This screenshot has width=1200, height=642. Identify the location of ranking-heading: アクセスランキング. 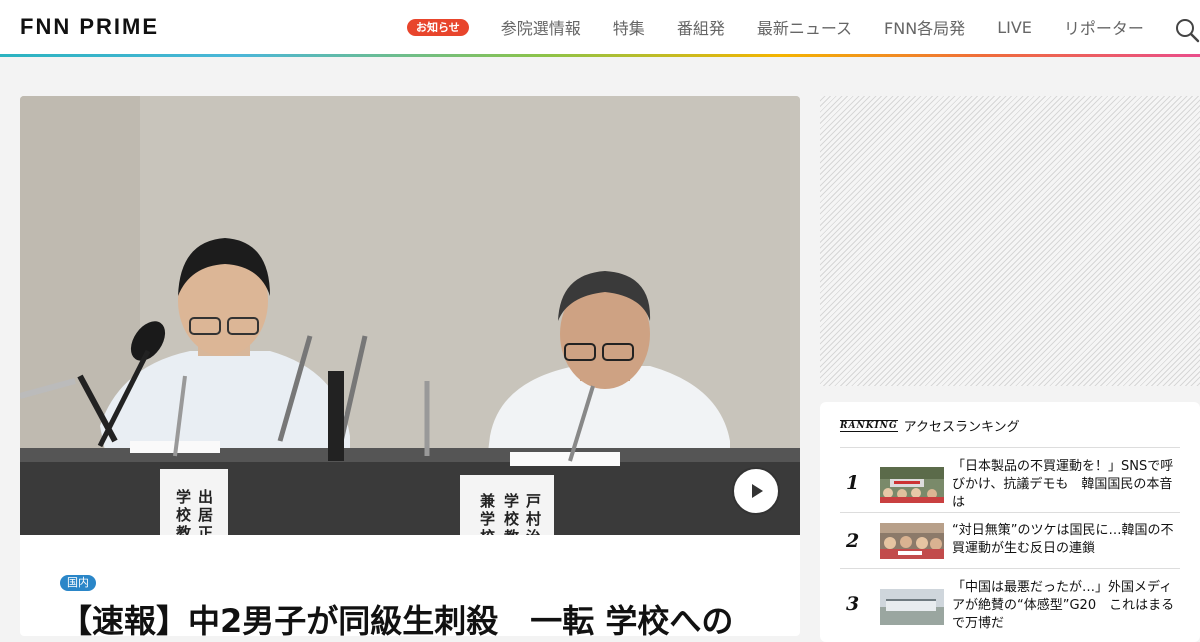
(961, 427).